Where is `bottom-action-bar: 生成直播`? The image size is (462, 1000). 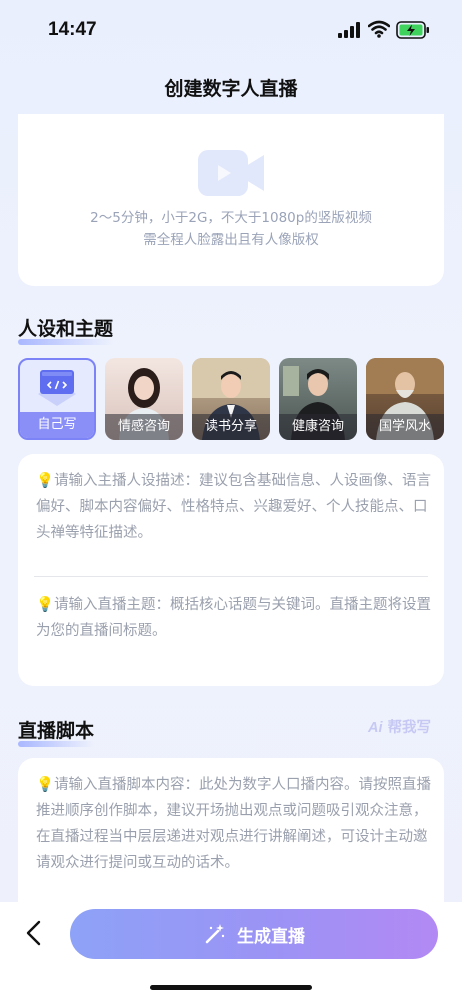 bottom-action-bar: 生成直播 is located at coordinates (231, 951).